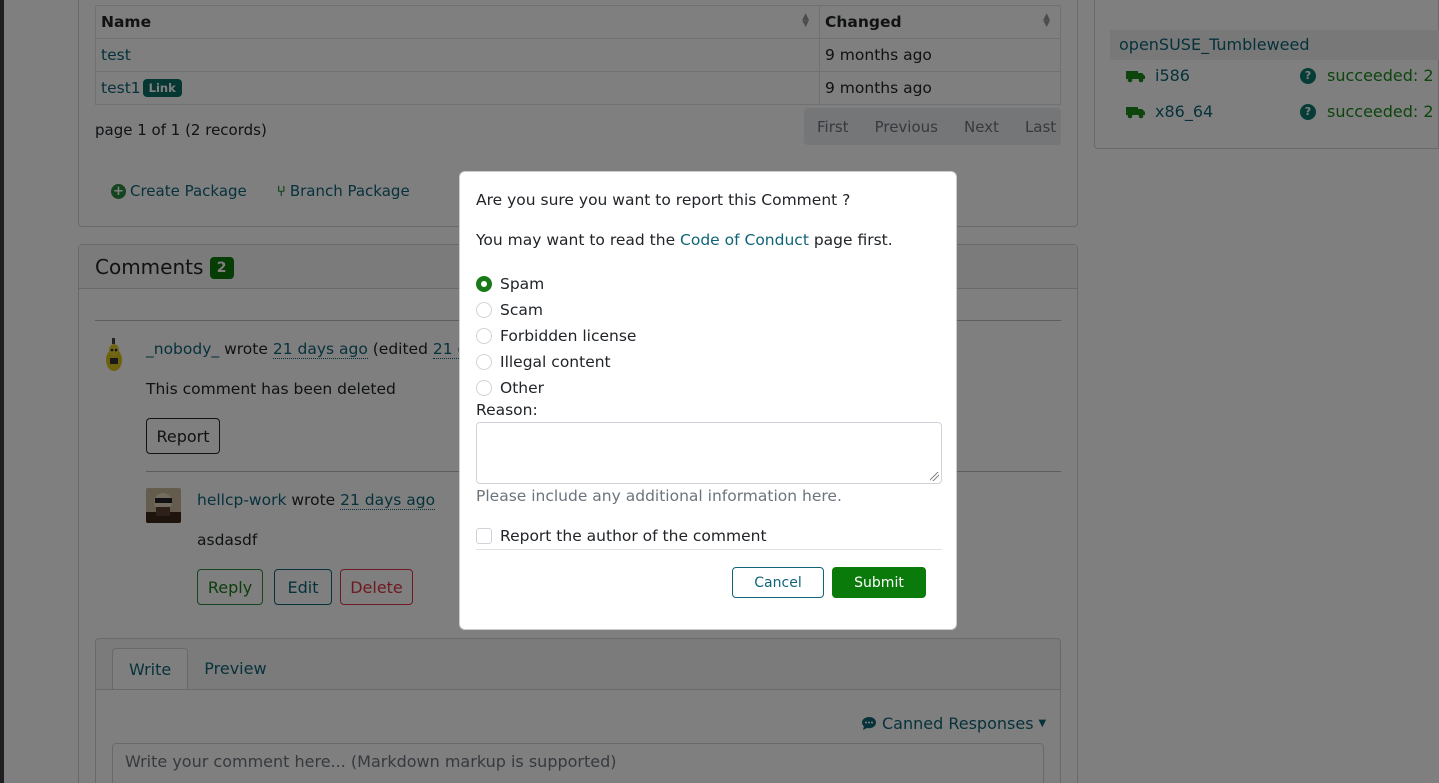  Describe the element at coordinates (556, 310) in the screenshot. I see `radio-scam: Scam` at that location.